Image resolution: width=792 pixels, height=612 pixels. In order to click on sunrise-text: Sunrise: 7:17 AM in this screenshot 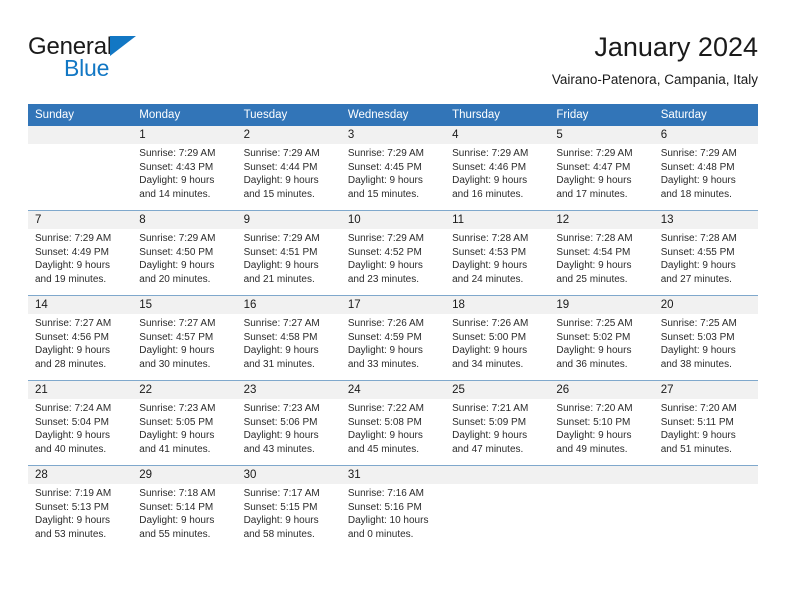, I will do `click(281, 493)`.